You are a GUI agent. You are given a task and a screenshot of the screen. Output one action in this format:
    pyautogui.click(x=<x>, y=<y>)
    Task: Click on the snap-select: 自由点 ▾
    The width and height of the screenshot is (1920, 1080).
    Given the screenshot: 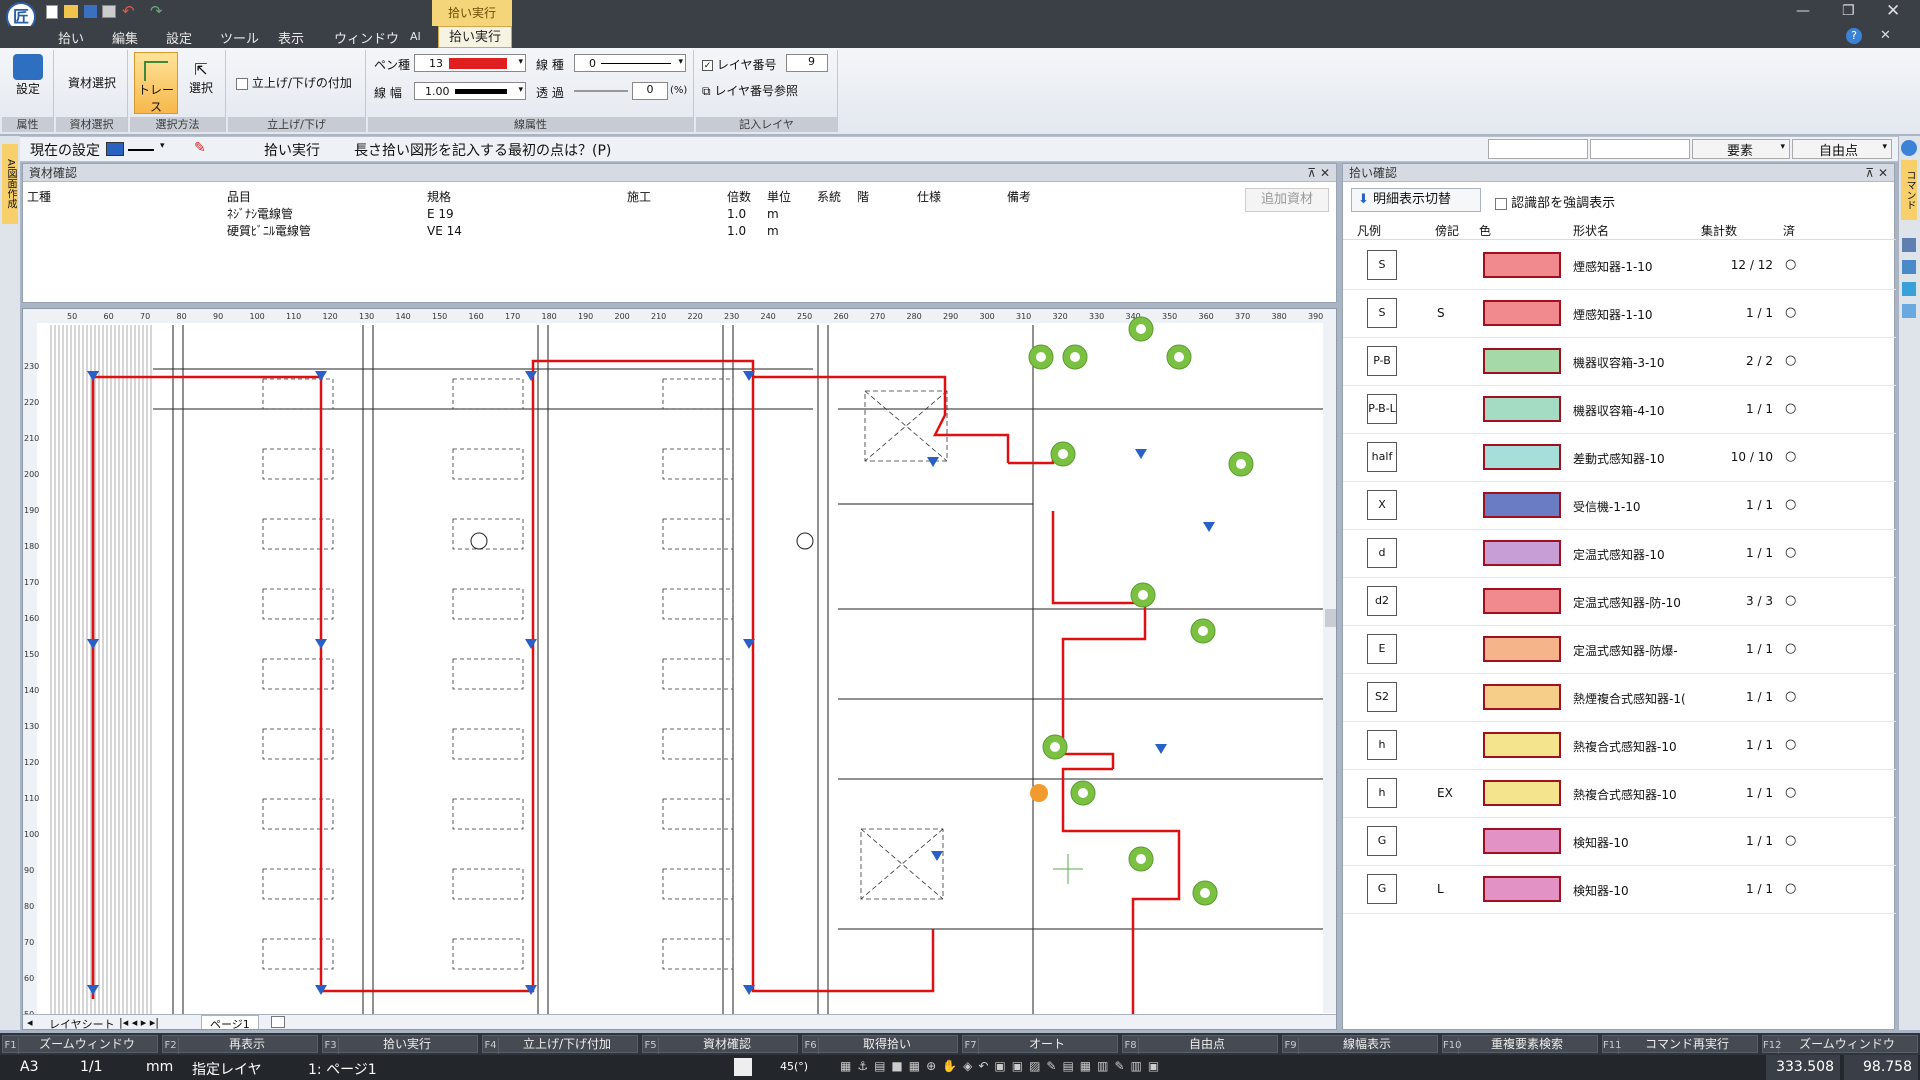 What is the action you would take?
    pyautogui.click(x=1842, y=149)
    